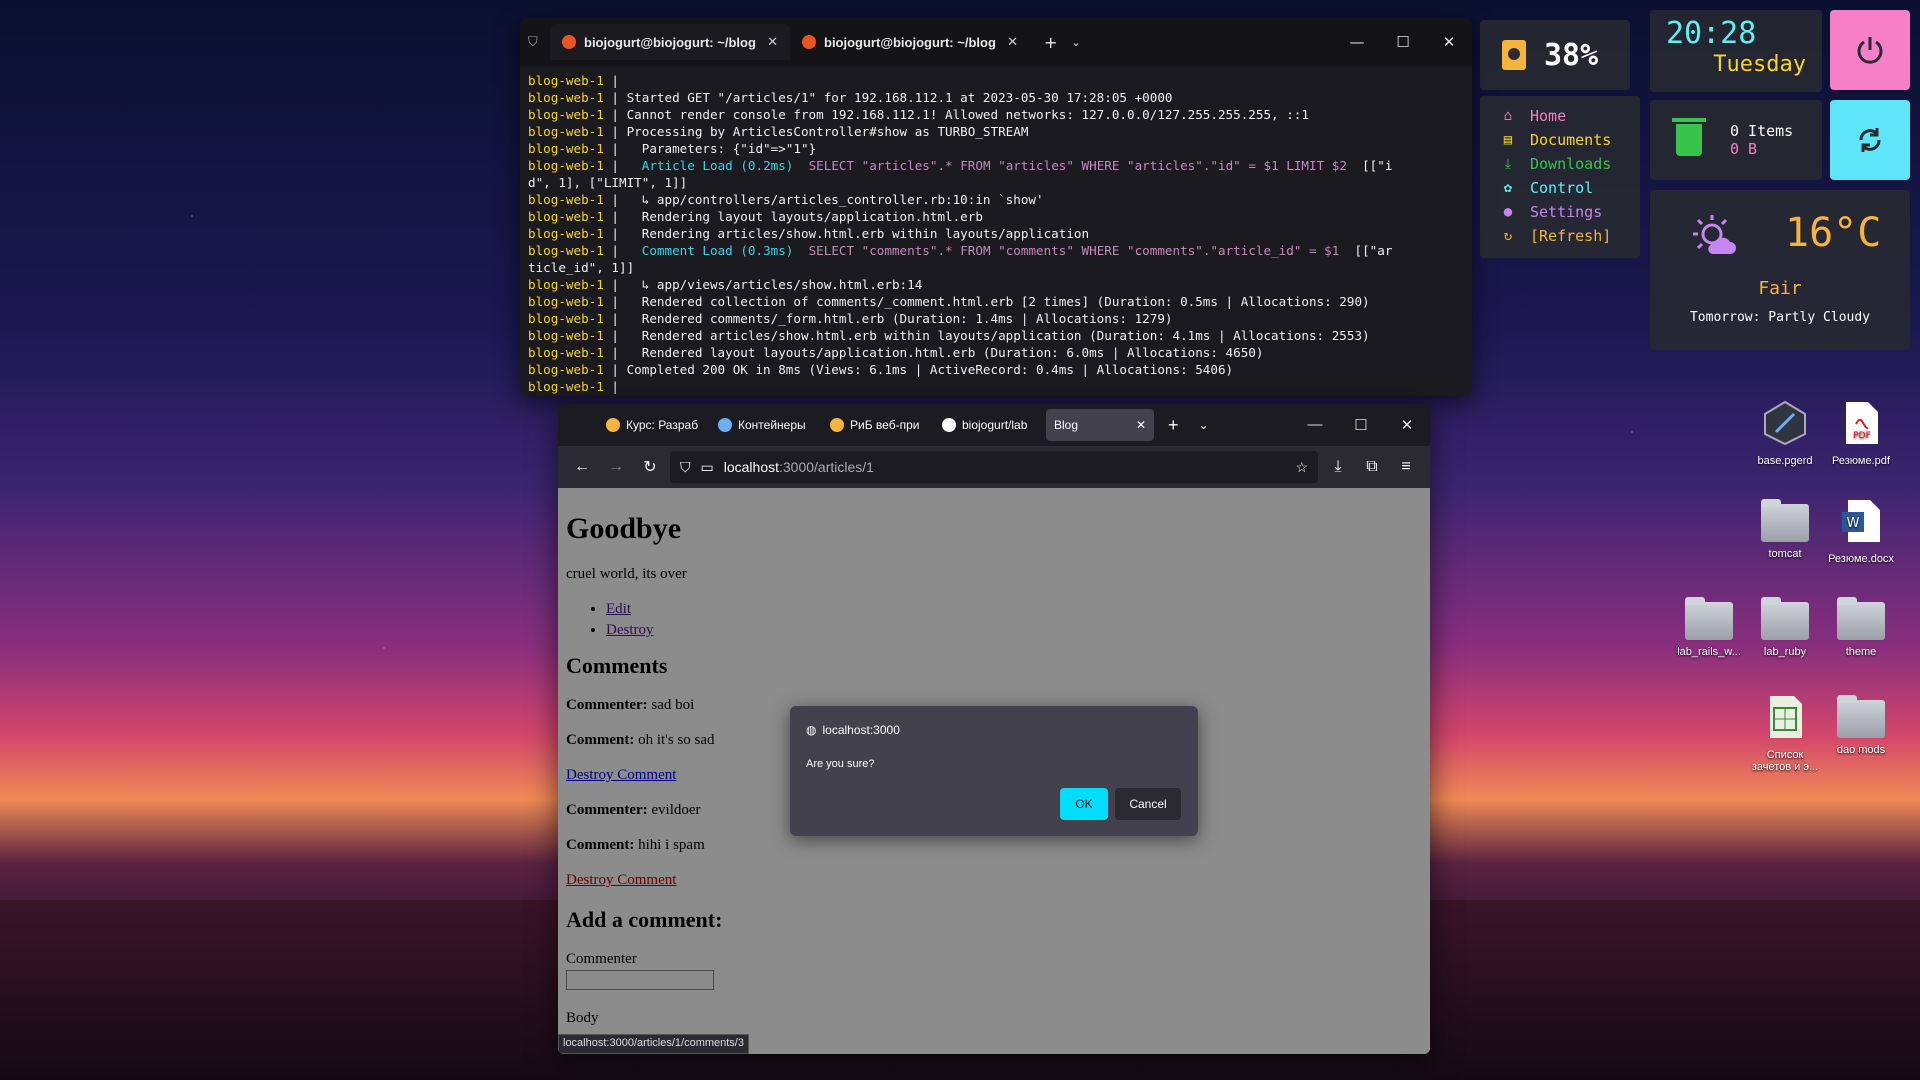  I want to click on weather-condition: Fair, so click(1780, 288).